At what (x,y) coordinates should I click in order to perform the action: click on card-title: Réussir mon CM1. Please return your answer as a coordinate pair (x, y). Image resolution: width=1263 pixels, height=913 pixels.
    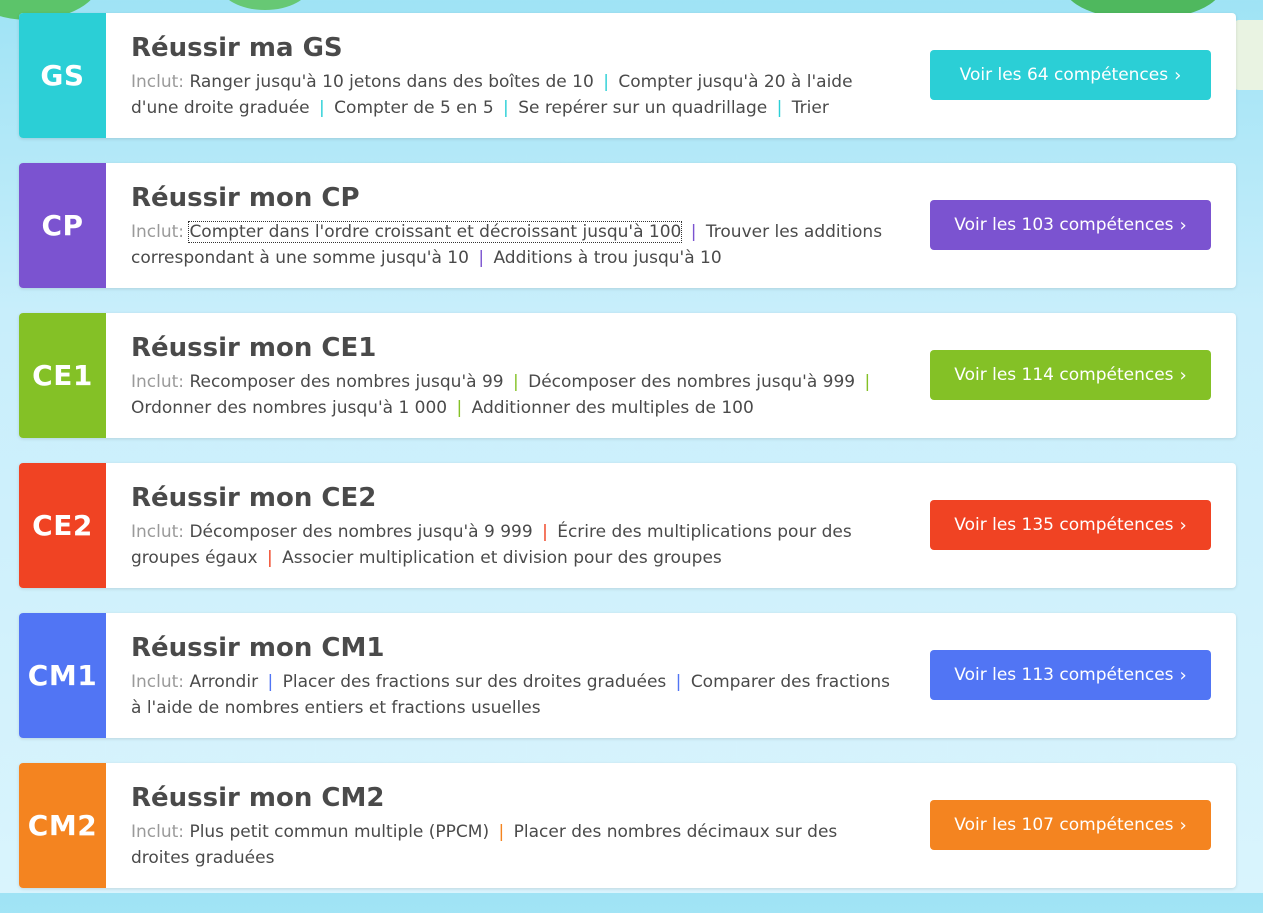
    Looking at the image, I should click on (258, 648).